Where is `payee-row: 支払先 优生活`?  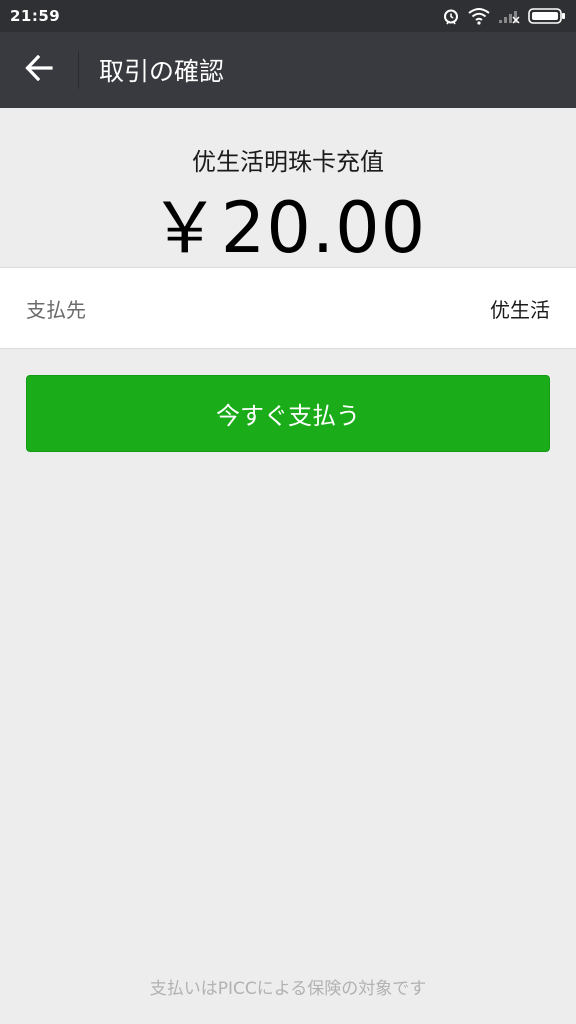 payee-row: 支払先 优生活 is located at coordinates (288, 308).